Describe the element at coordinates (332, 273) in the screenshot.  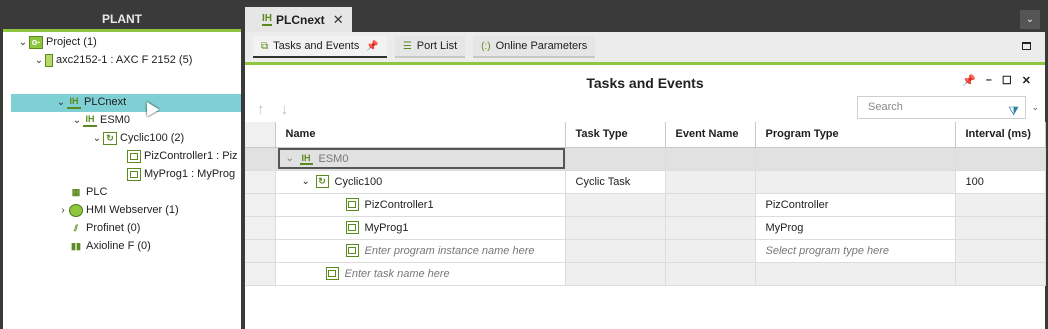
I see `task-icon` at that location.